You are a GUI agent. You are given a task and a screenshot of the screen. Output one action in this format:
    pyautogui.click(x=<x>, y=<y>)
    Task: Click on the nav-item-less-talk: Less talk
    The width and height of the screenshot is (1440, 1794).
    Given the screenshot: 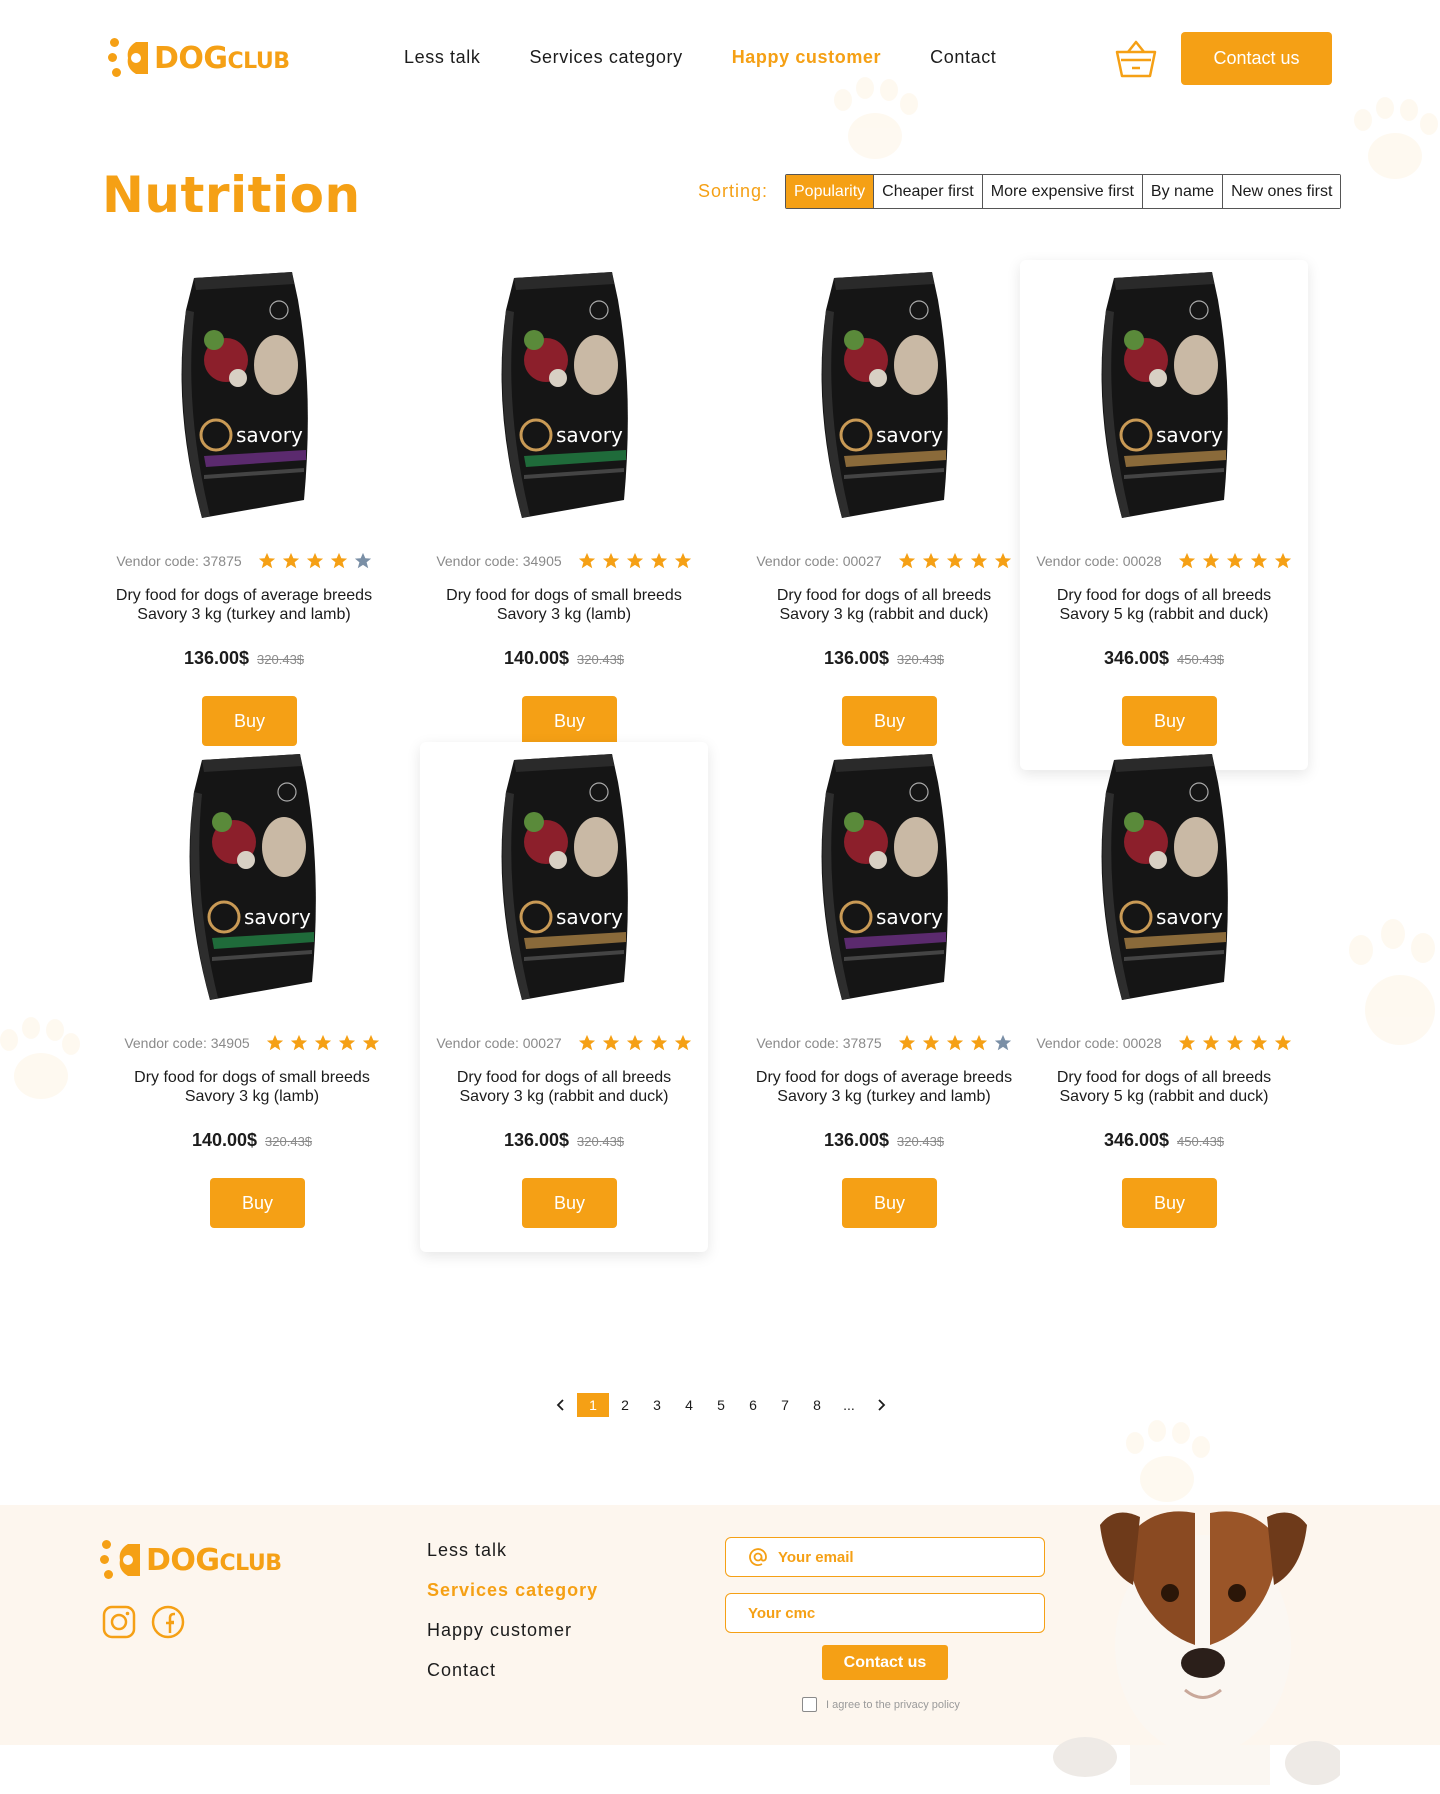 What is the action you would take?
    pyautogui.click(x=442, y=57)
    